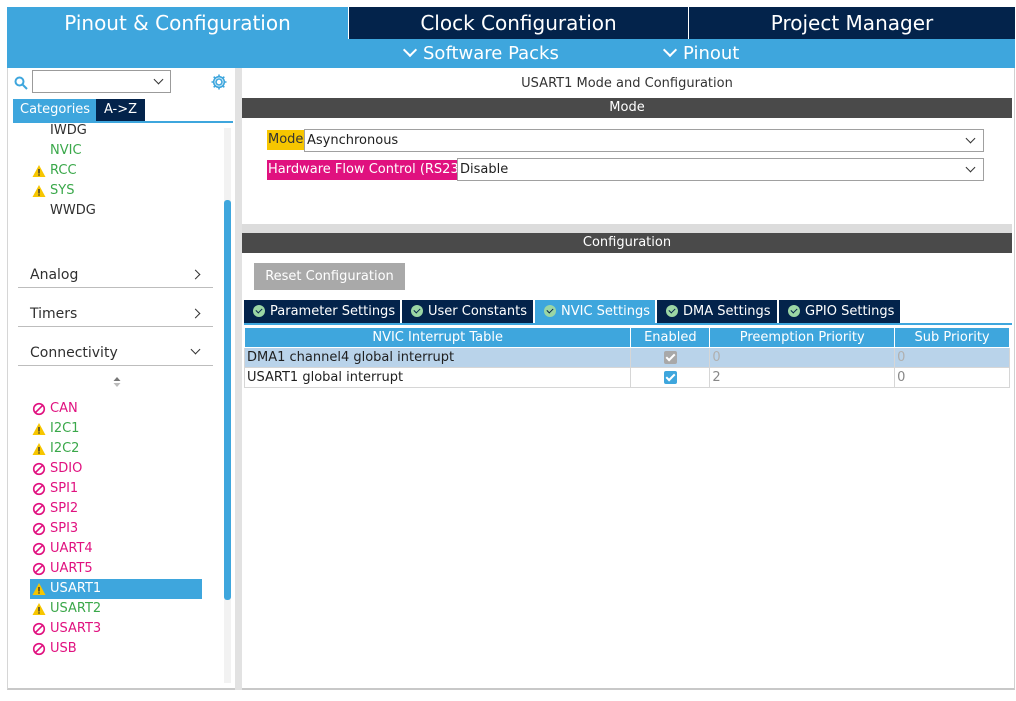 The width and height of the screenshot is (1016, 701). What do you see at coordinates (116, 171) in the screenshot?
I see `list-item-rcc: RCC` at bounding box center [116, 171].